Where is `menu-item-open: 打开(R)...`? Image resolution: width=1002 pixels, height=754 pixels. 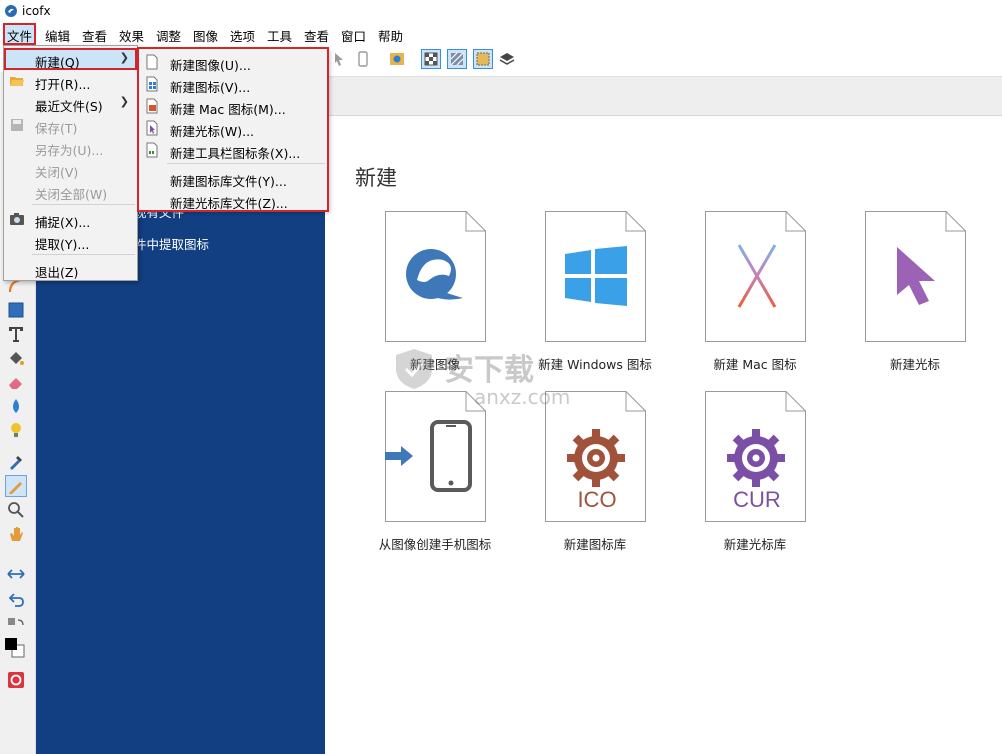
menu-item-open: 打开(R)... is located at coordinates (70, 81).